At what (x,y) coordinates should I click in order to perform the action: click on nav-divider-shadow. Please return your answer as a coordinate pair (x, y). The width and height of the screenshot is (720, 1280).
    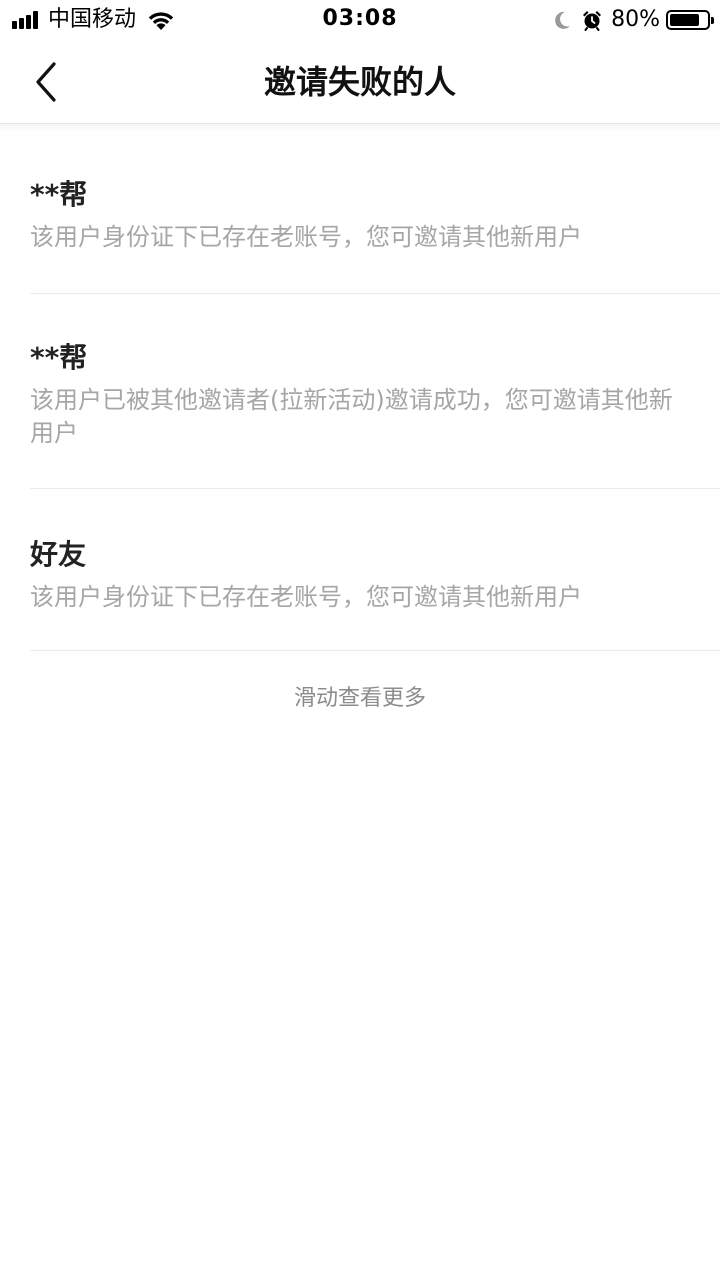
    Looking at the image, I should click on (360, 128).